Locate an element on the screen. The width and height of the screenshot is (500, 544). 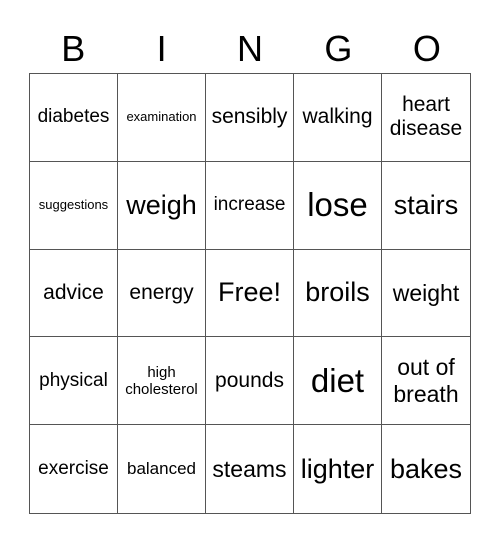
bingo-cell: heart disease is located at coordinates (426, 118).